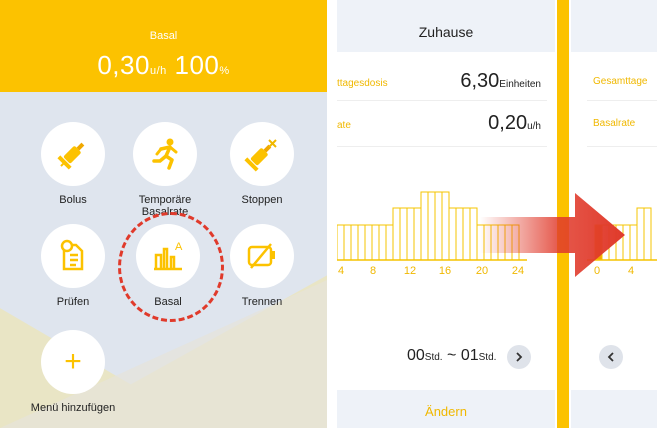  I want to click on total-dose-label: Gesamttage, so click(620, 81).